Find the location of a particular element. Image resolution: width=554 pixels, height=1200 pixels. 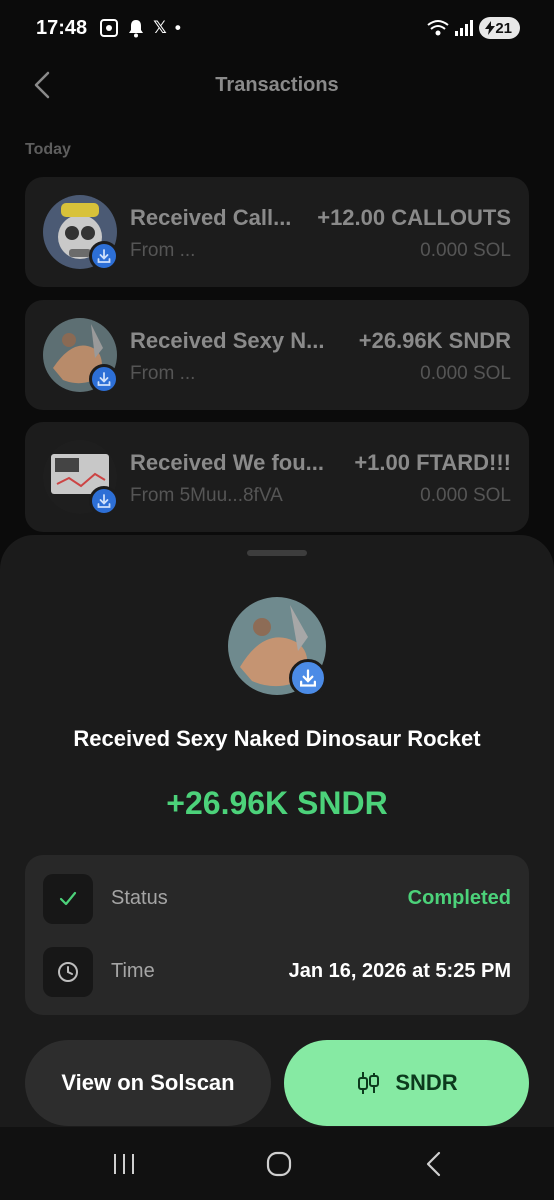

transaction-sender: From 5Muu...8fVA is located at coordinates (206, 495).